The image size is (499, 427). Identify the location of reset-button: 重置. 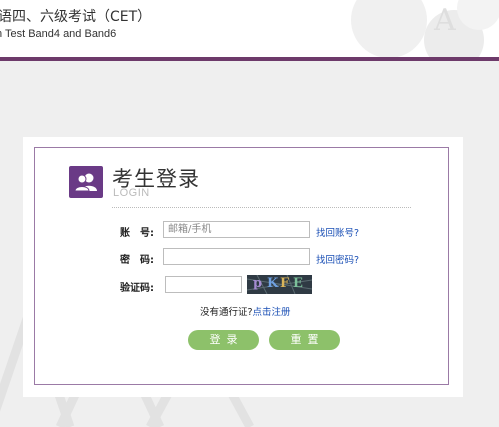
(304, 340).